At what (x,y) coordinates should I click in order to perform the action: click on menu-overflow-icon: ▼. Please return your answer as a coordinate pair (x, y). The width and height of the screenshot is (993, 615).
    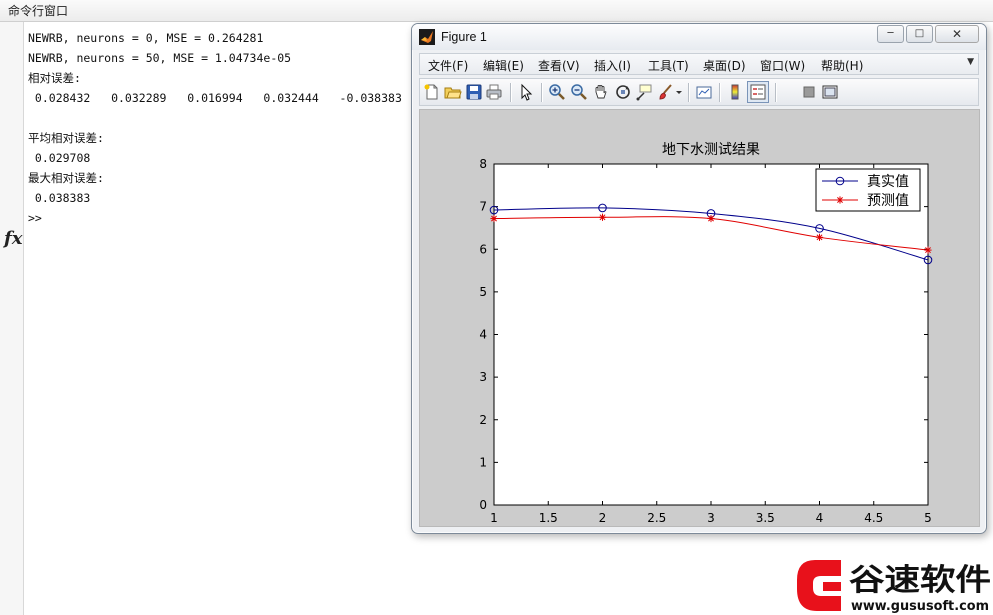
    Looking at the image, I should click on (970, 62).